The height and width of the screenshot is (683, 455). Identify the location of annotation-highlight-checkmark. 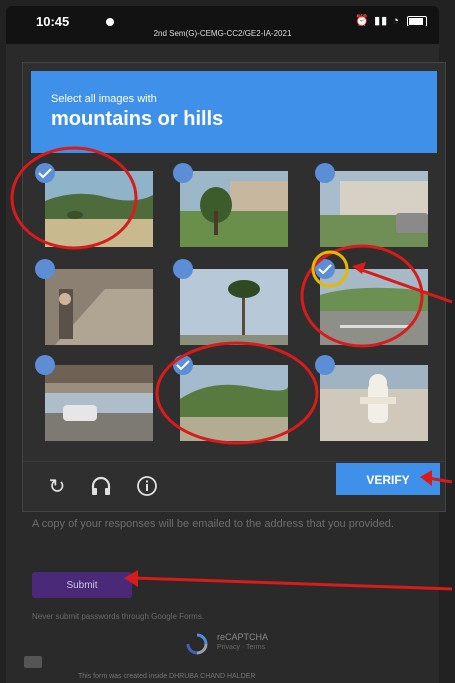
(330, 269).